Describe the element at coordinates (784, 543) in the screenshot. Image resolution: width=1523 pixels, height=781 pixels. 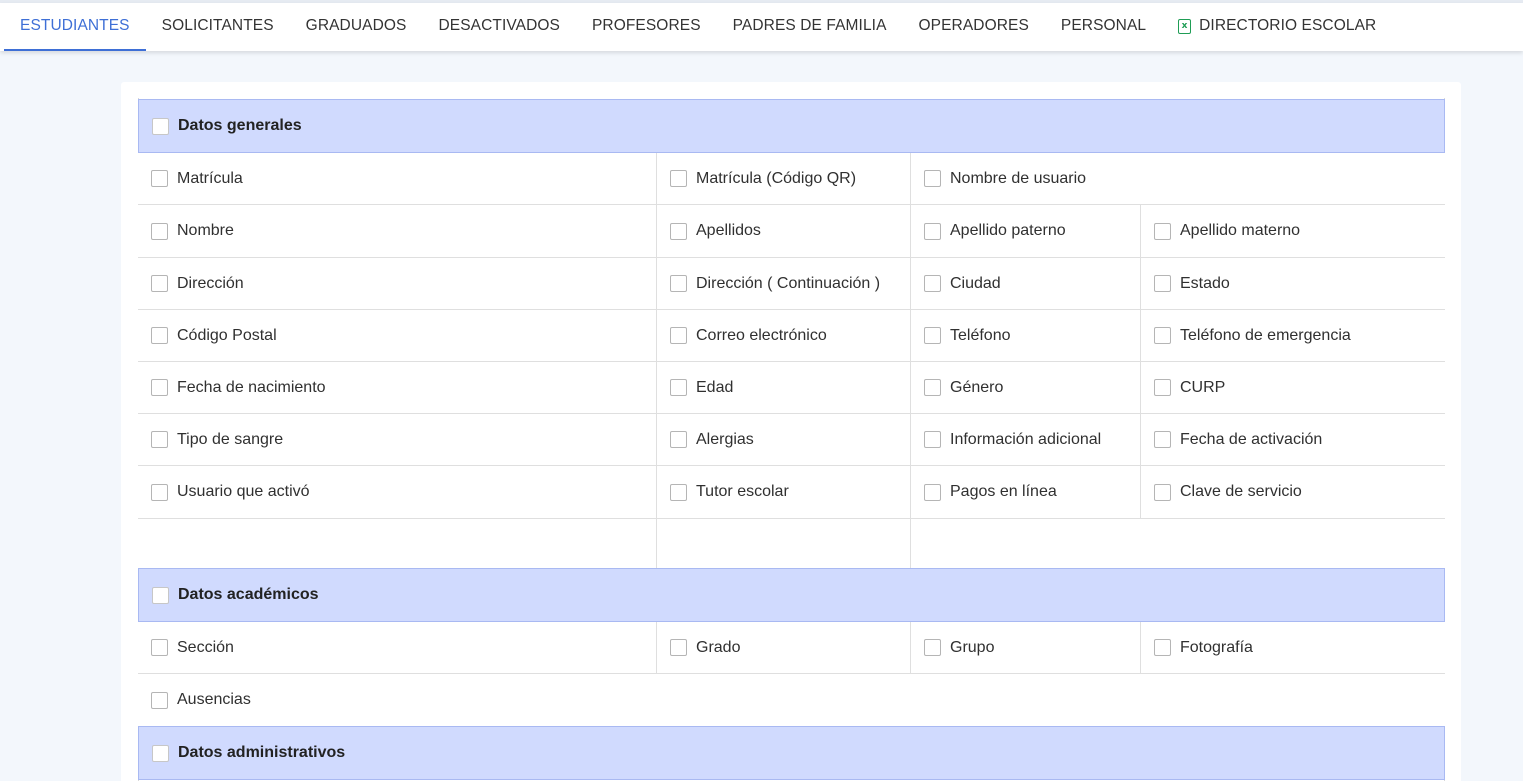
I see `empty-cell` at that location.